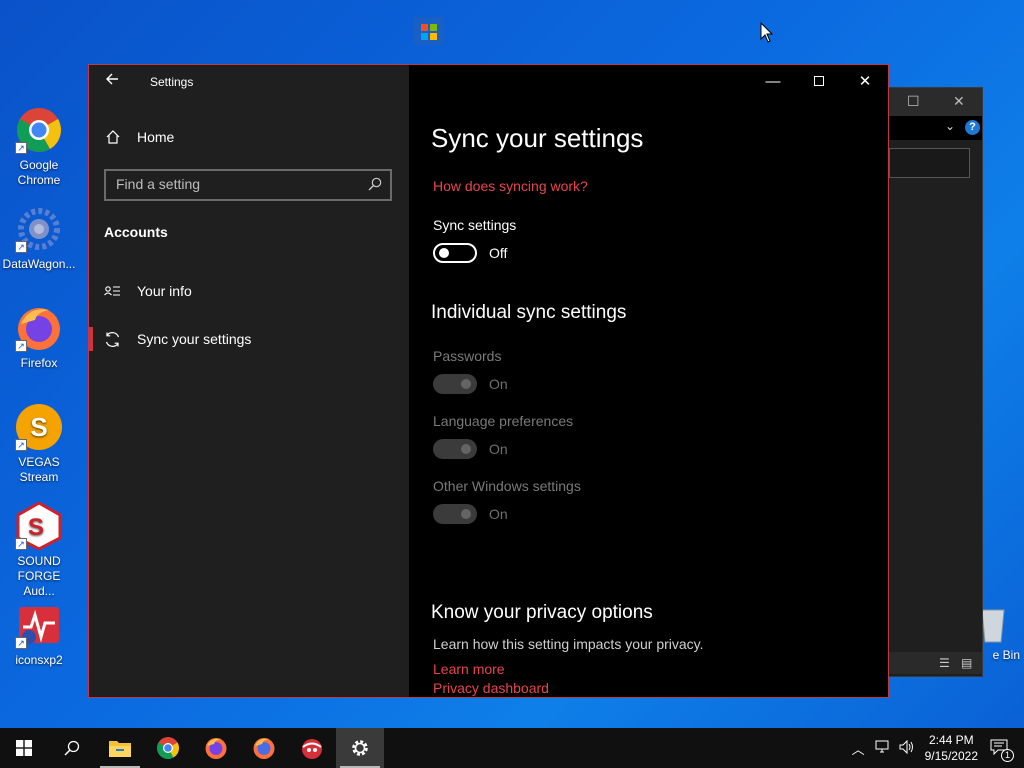 This screenshot has width=1024, height=768. What do you see at coordinates (491, 688) in the screenshot?
I see `privacy-dashboard-link: Privacy dashboard` at bounding box center [491, 688].